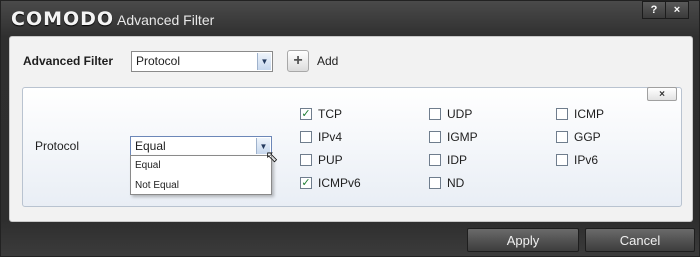  I want to click on window-title: Advanced Filter, so click(166, 20).